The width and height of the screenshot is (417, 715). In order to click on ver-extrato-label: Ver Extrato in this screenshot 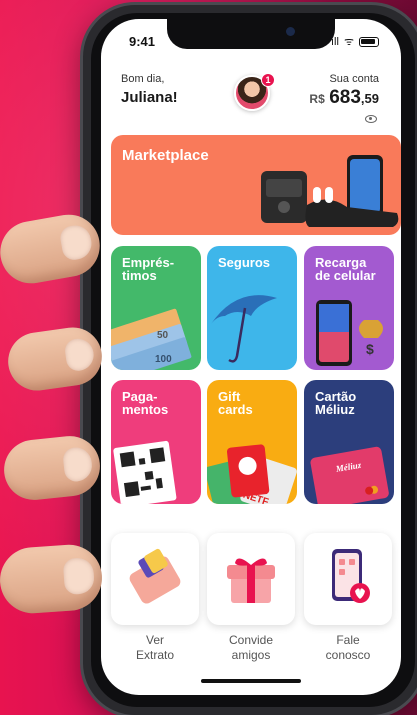, I will do `click(155, 648)`.